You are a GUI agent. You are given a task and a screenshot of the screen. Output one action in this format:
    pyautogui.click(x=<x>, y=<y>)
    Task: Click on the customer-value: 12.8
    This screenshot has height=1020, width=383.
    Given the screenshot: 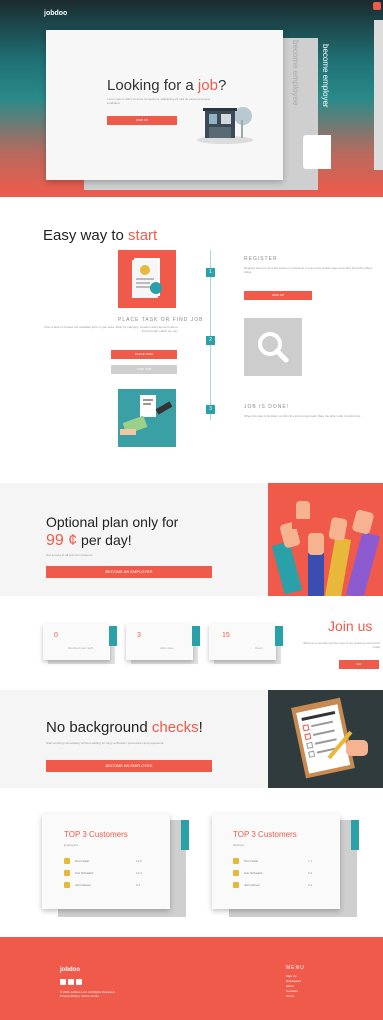 What is the action you would take?
    pyautogui.click(x=139, y=861)
    